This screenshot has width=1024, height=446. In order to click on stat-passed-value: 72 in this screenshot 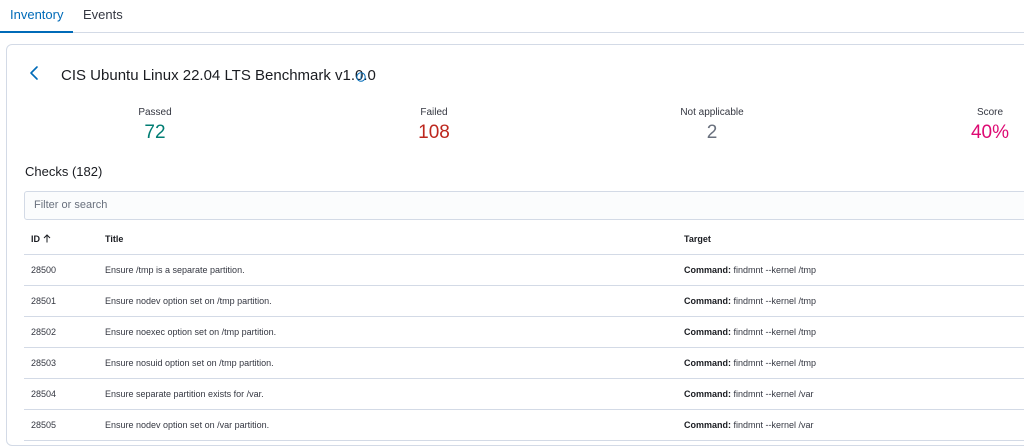, I will do `click(155, 132)`.